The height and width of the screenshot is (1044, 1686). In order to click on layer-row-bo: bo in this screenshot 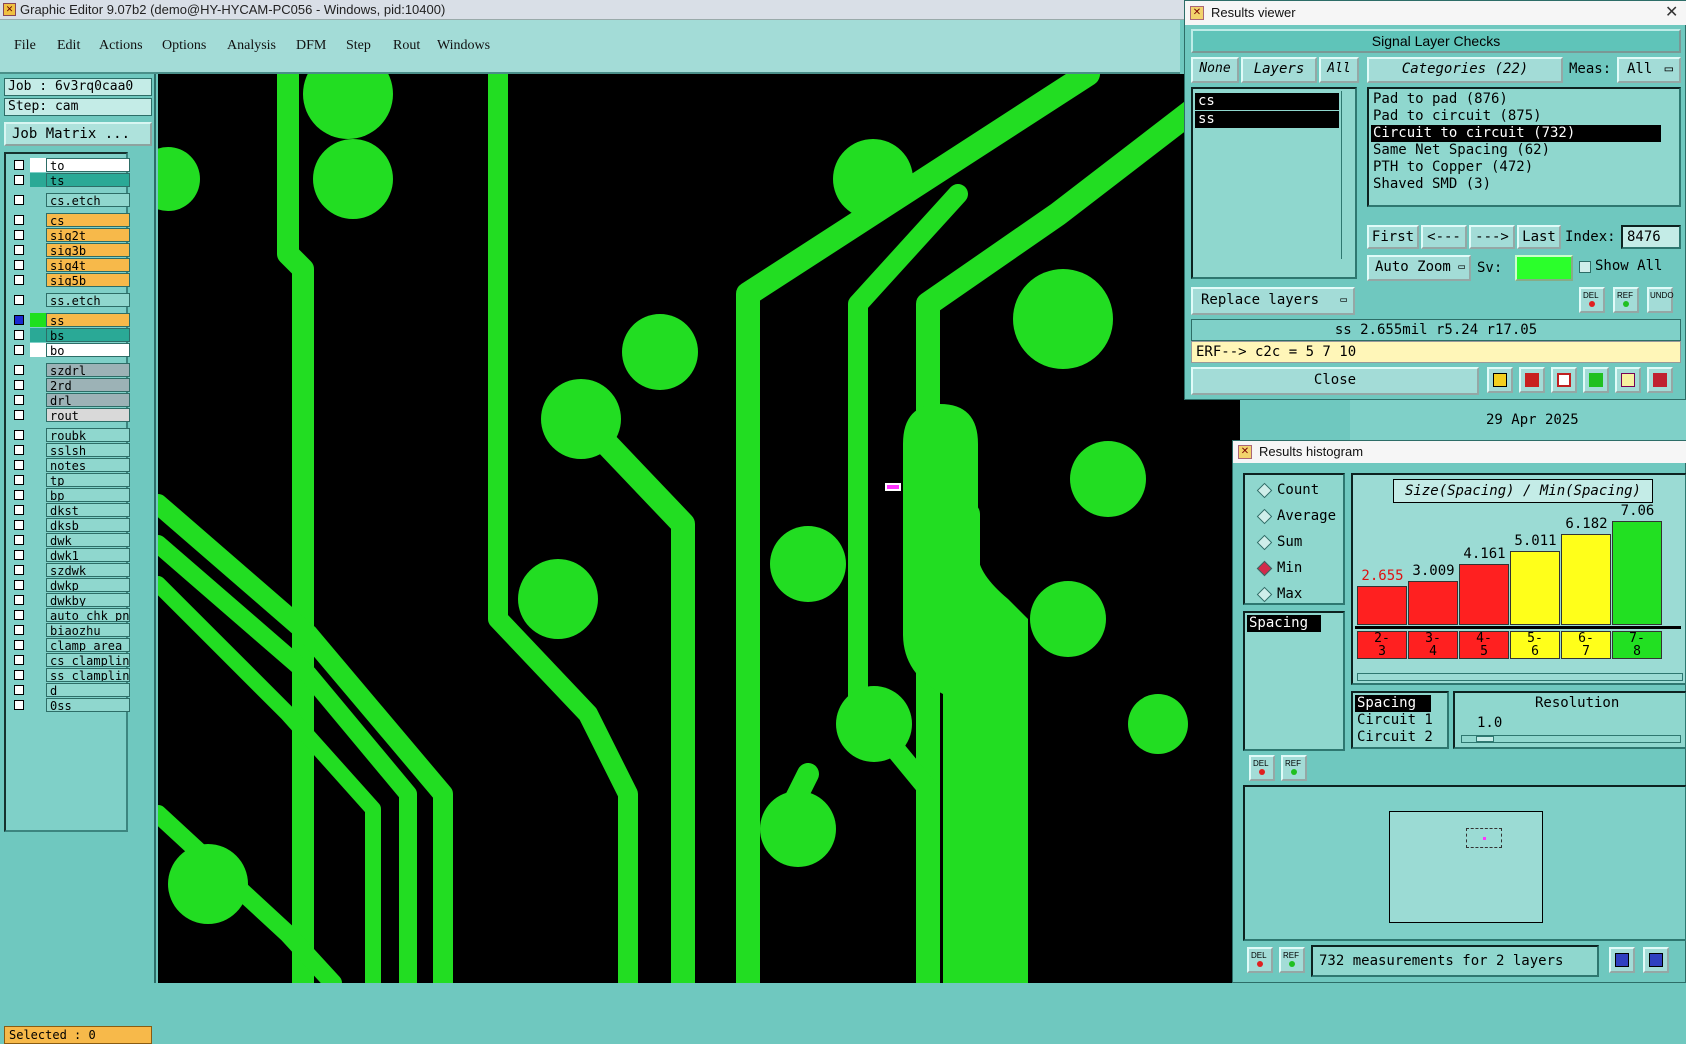, I will do `click(70, 350)`.